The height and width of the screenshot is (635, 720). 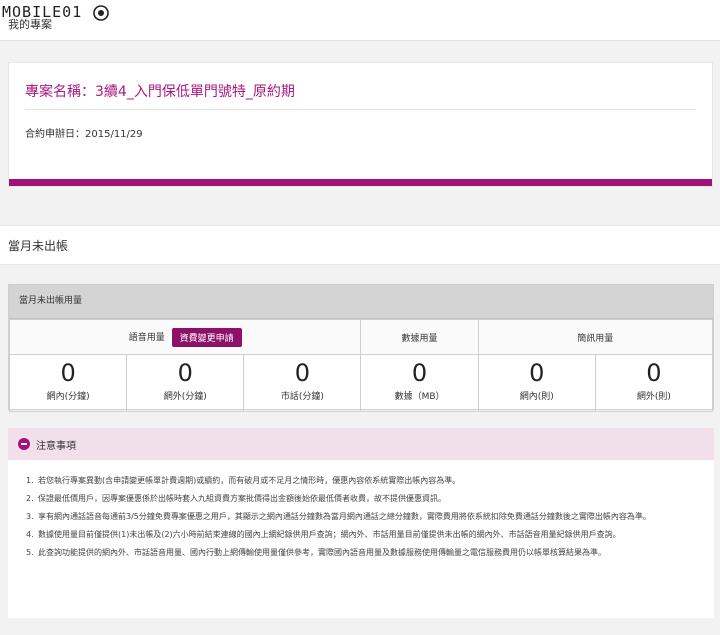 I want to click on usage-cell-sms-offnet: 0 網外(則), so click(x=654, y=383).